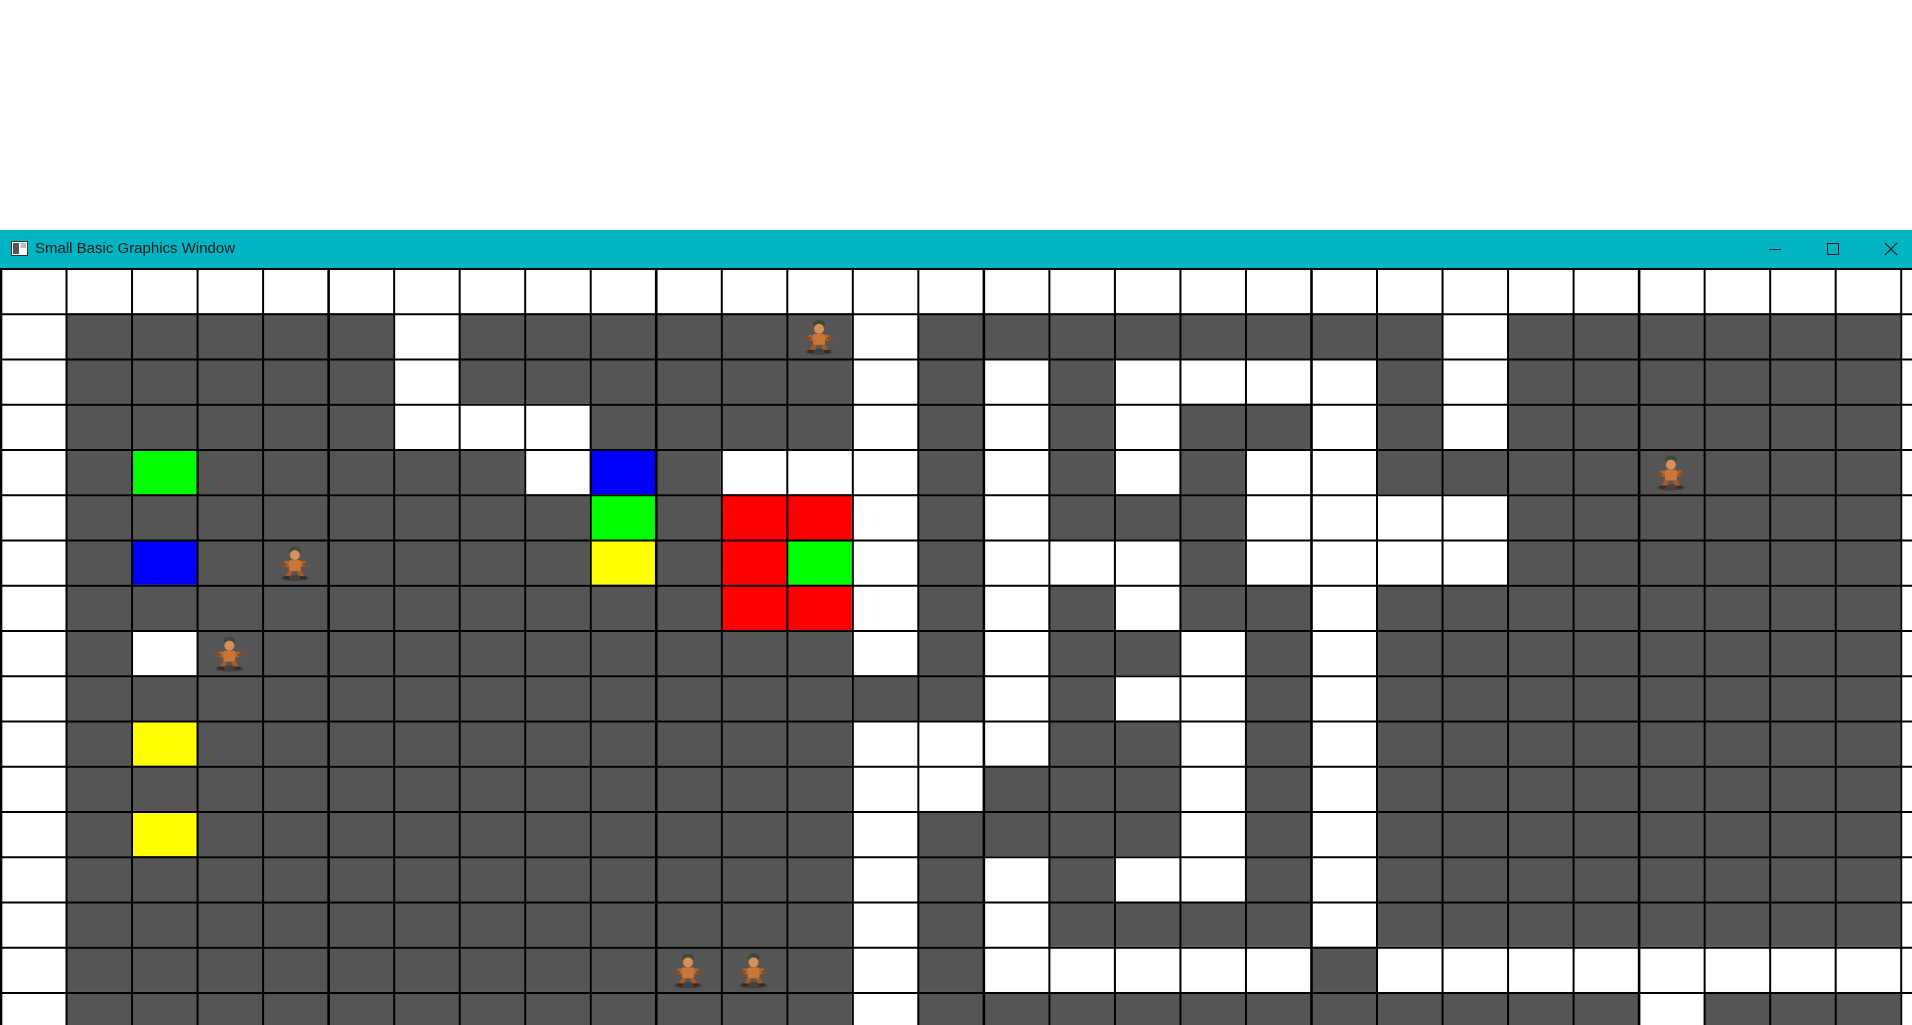 The width and height of the screenshot is (1912, 1025). Describe the element at coordinates (753, 562) in the screenshot. I see `red-block` at that location.